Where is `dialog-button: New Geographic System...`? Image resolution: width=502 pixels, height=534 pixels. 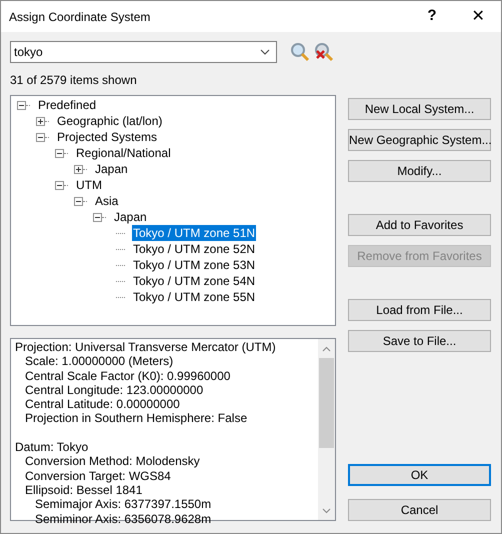 dialog-button: New Geographic System... is located at coordinates (419, 140).